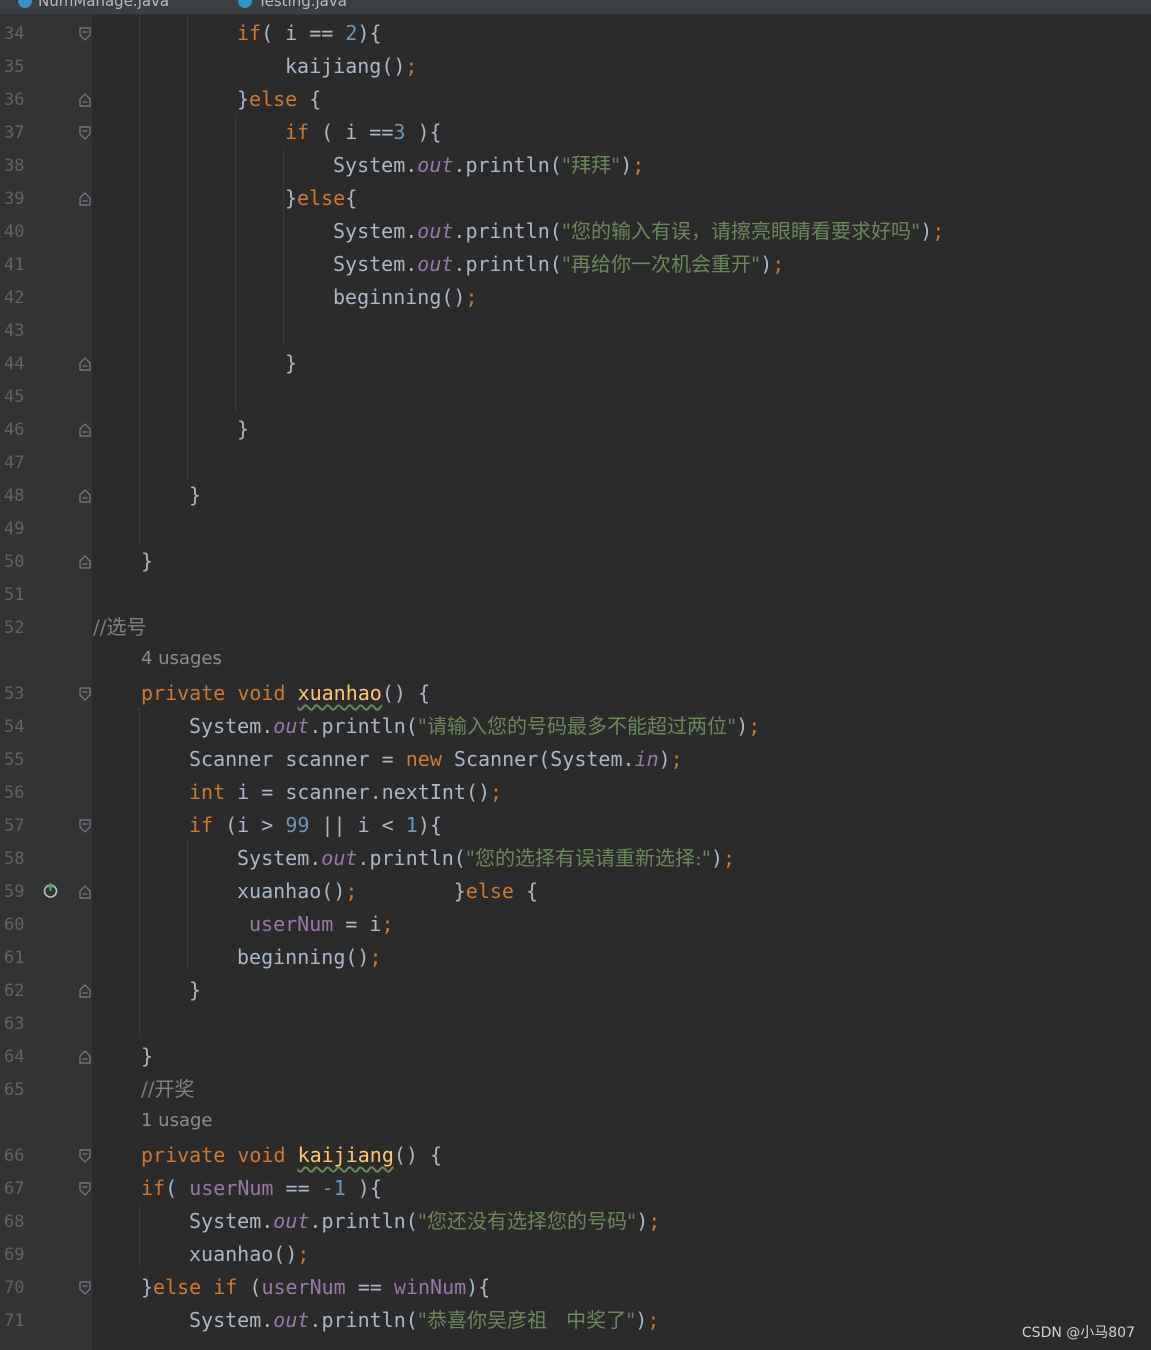  What do you see at coordinates (575, 33) in the screenshot?
I see `editor-line: 34` at bounding box center [575, 33].